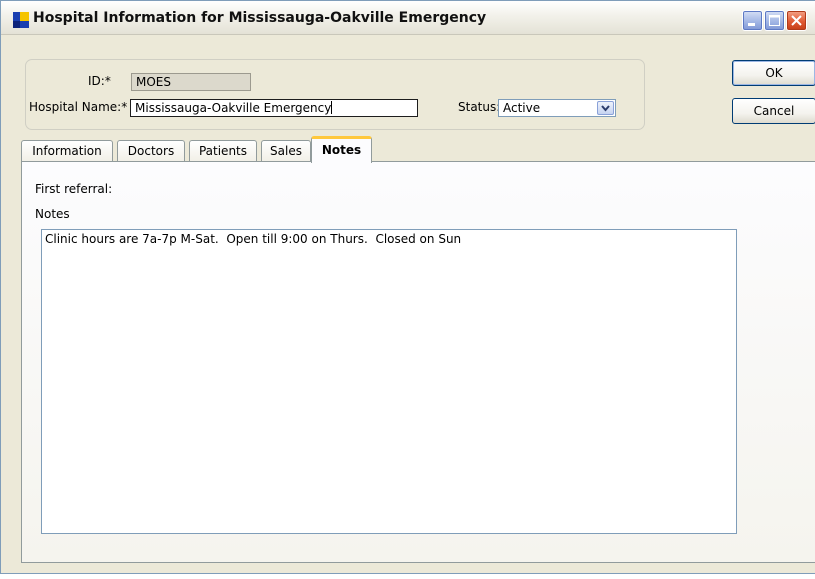  I want to click on status-select: Active, so click(557, 108).